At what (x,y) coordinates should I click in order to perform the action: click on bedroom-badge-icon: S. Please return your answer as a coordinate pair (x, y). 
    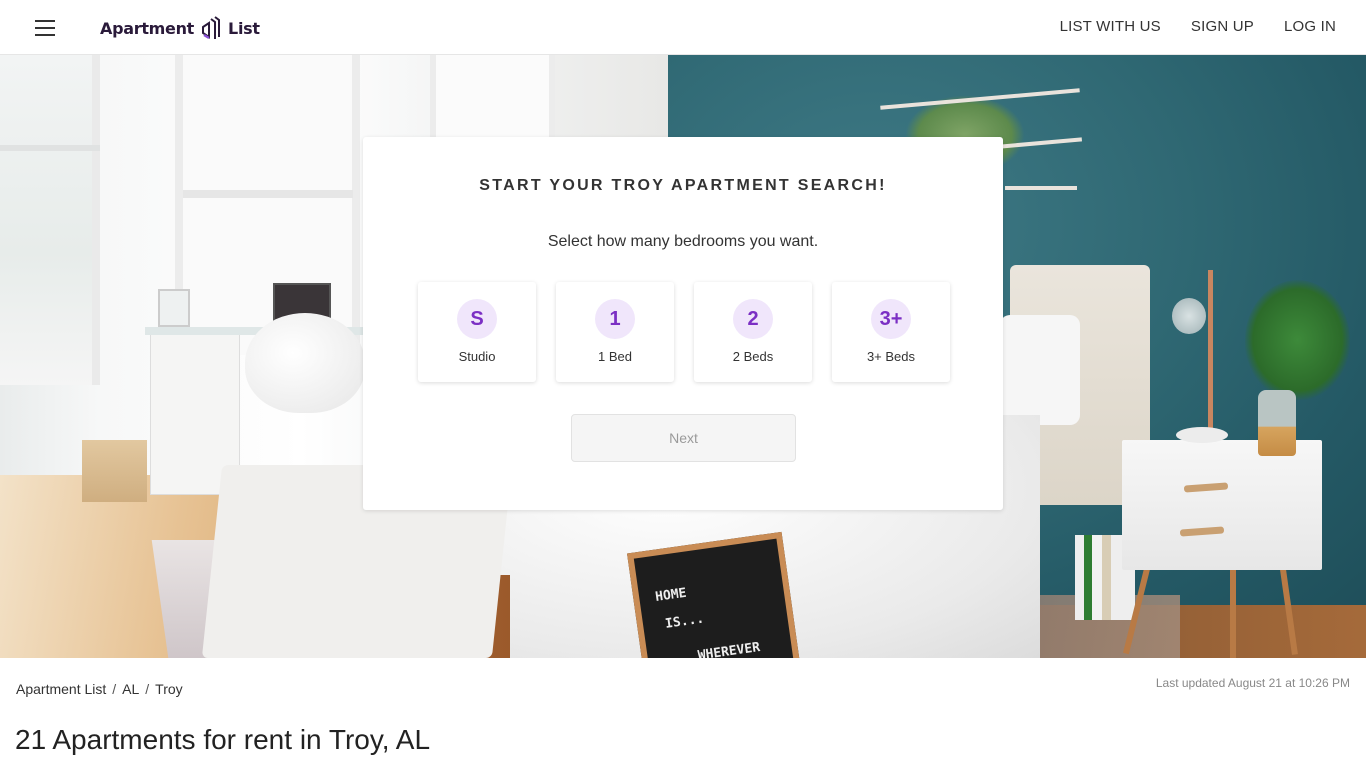
    Looking at the image, I should click on (477, 319).